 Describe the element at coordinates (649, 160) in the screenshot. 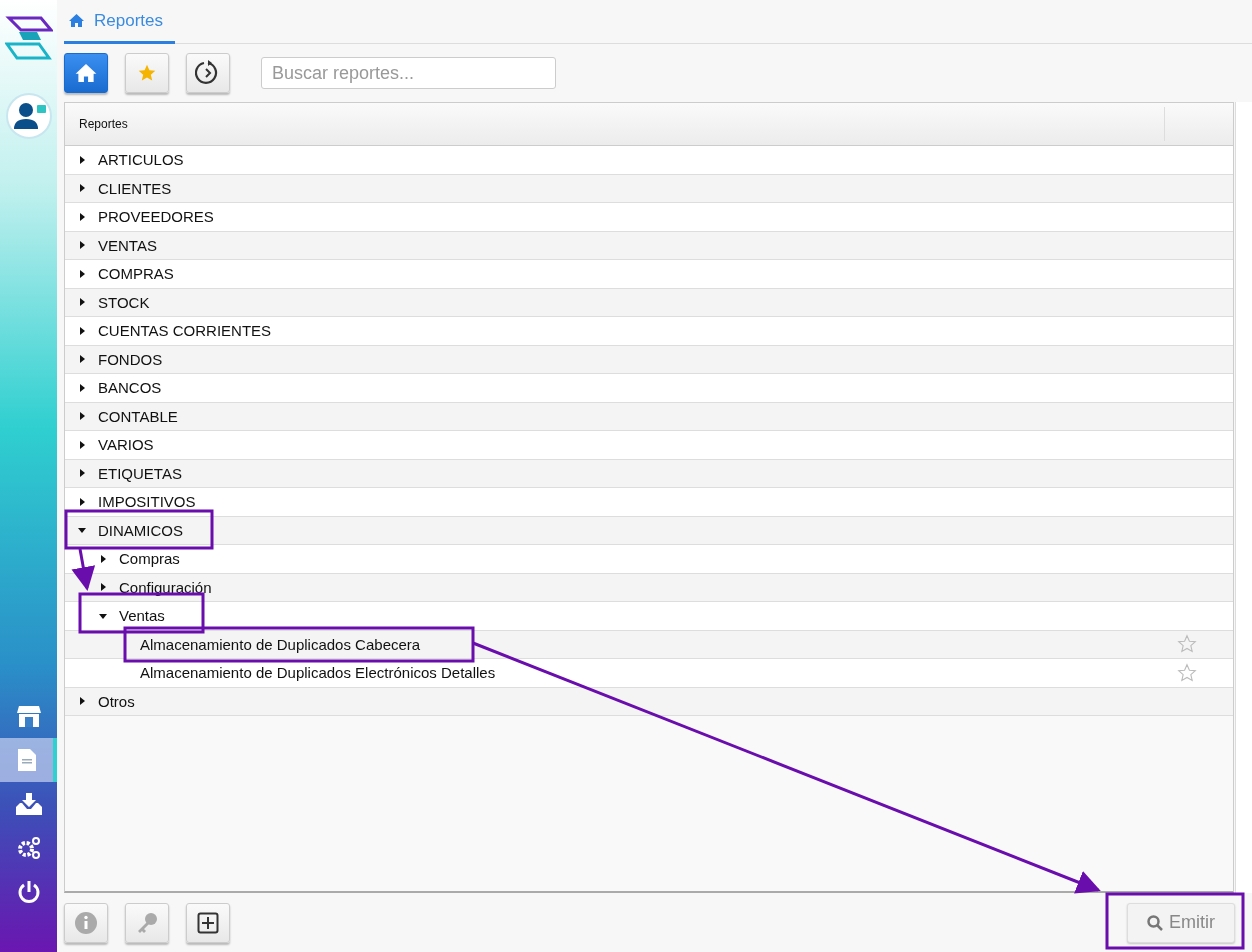

I see `tree-row: ARTICULOS` at that location.